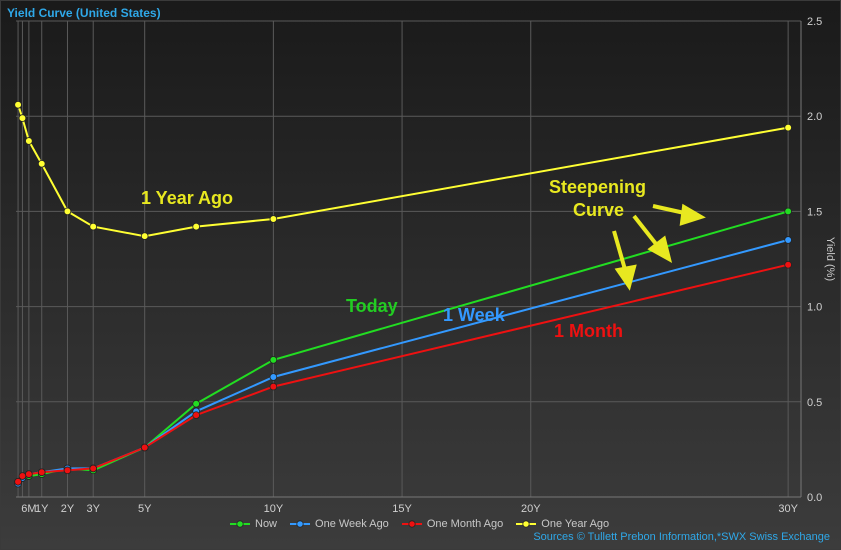 The height and width of the screenshot is (550, 841). What do you see at coordinates (598, 210) in the screenshot?
I see `annotation-curve: Curve` at bounding box center [598, 210].